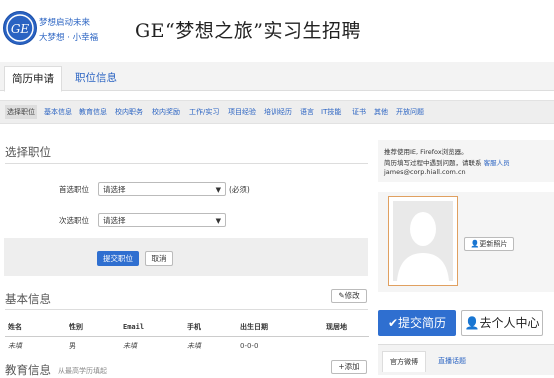 Image resolution: width=554 pixels, height=378 pixels. I want to click on submit-resume-button: ✔提交简历, so click(417, 323).